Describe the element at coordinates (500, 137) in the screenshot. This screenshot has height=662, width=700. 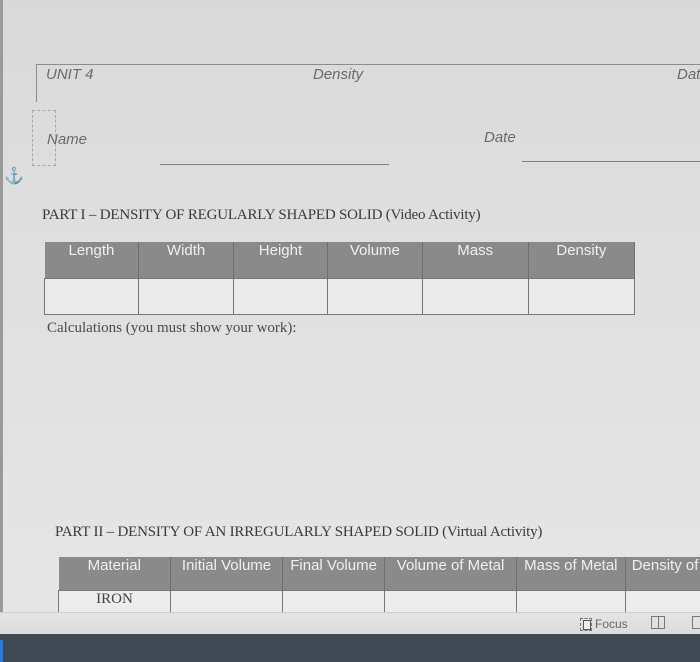
I see `date-label: Date` at that location.